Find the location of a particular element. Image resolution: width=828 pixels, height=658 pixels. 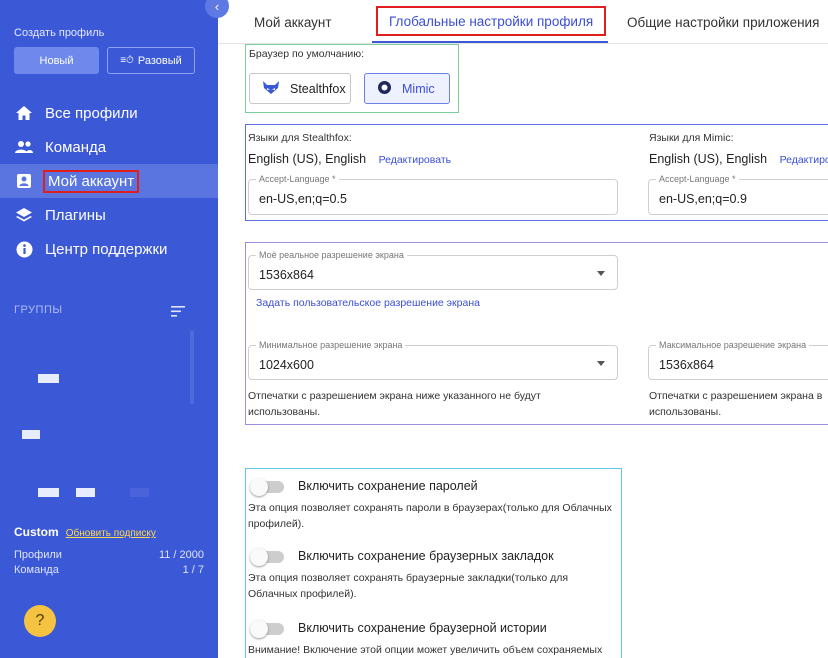

max-resolution-note-line1: Отпечатки с разрешением экрана в is located at coordinates (736, 396).